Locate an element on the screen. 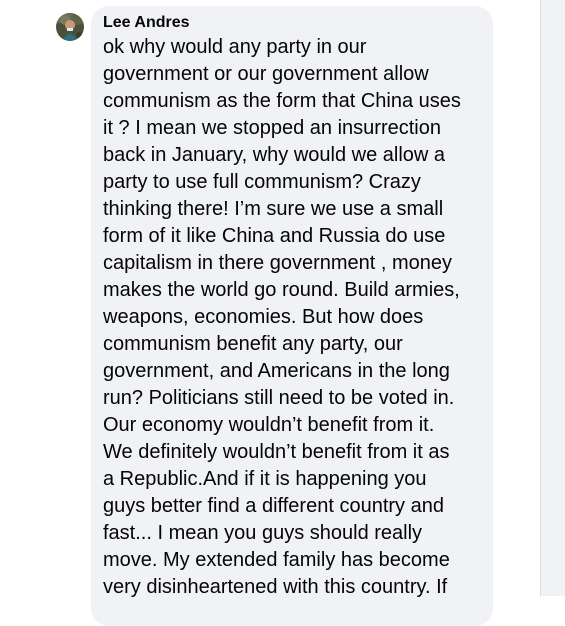  comment-text-line: communism as the form that China uses is located at coordinates (282, 101).